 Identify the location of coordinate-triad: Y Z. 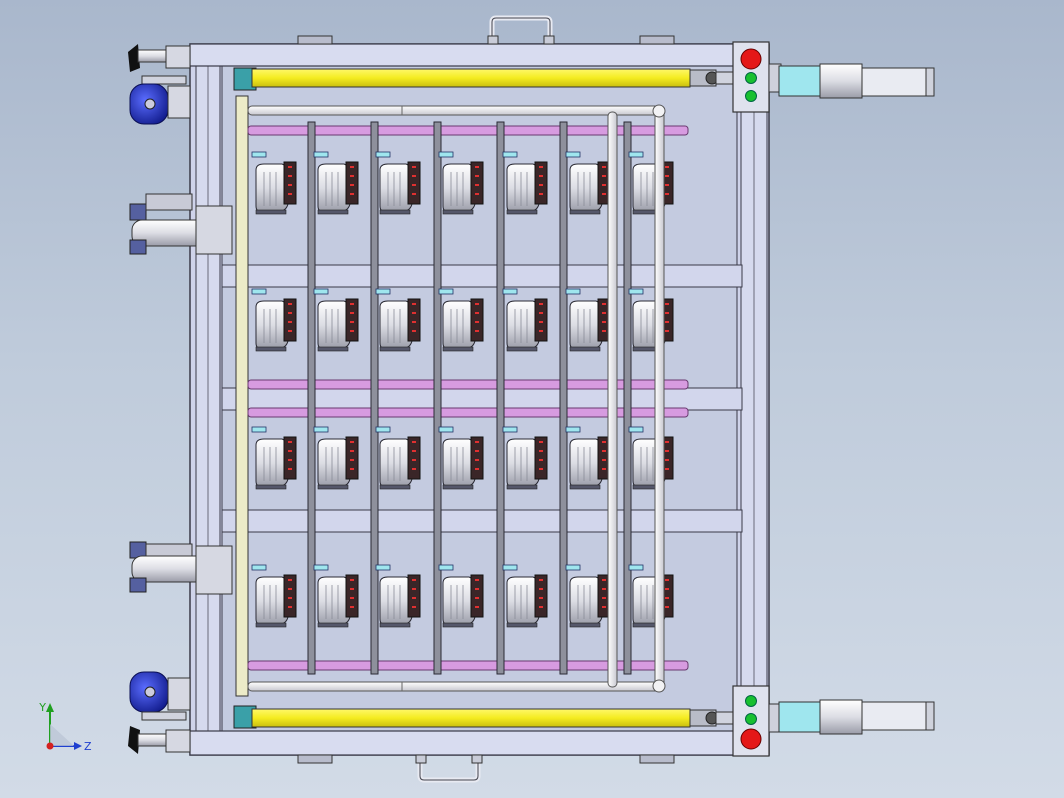
(65, 727).